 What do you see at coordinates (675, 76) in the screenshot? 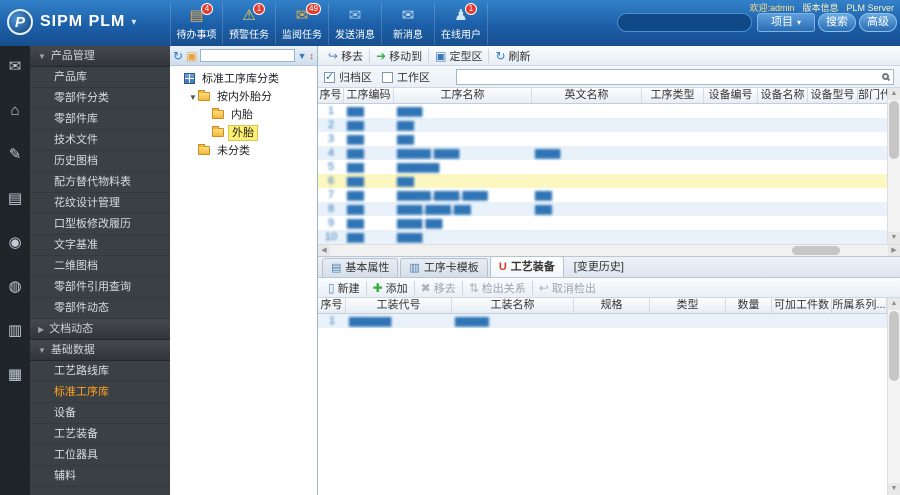
I see `table-search-box` at bounding box center [675, 76].